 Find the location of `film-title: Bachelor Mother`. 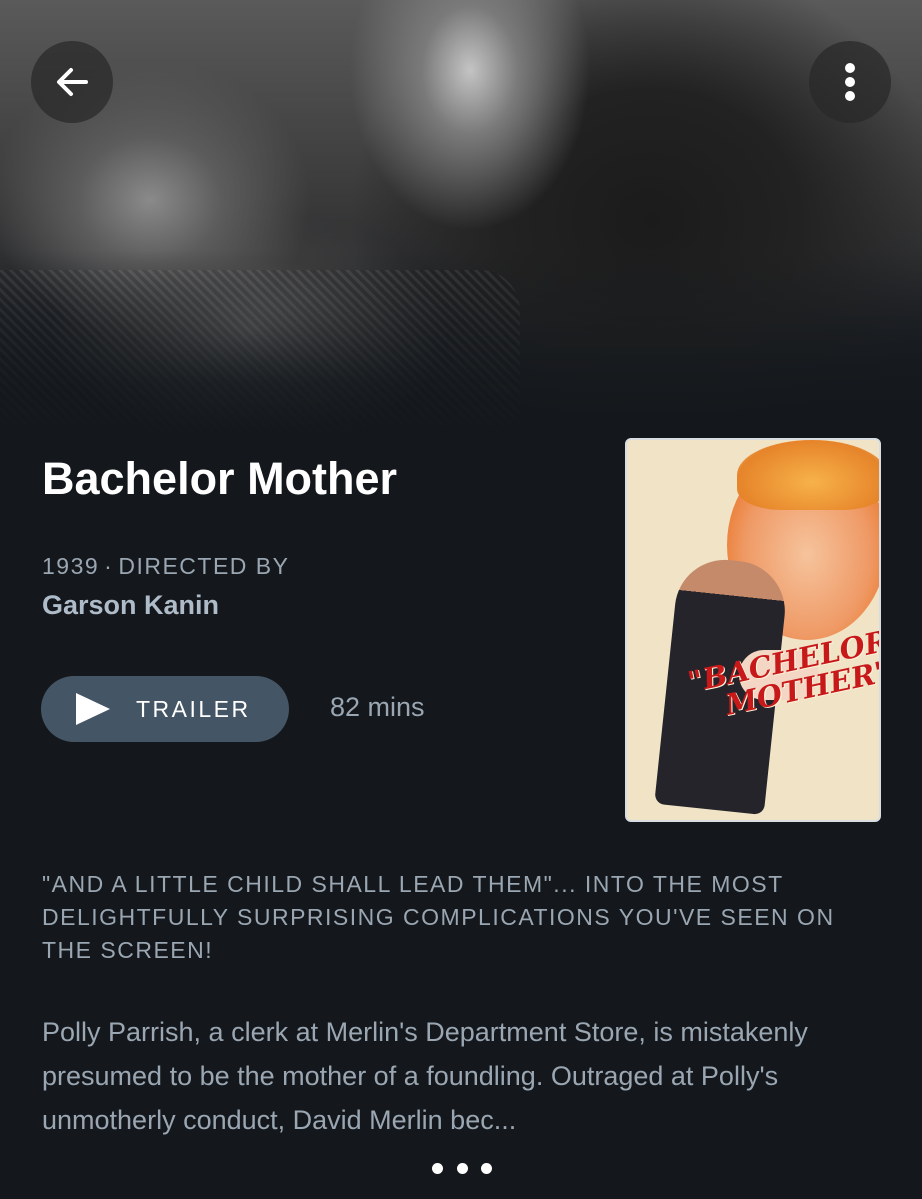

film-title: Bachelor Mother is located at coordinates (220, 478).